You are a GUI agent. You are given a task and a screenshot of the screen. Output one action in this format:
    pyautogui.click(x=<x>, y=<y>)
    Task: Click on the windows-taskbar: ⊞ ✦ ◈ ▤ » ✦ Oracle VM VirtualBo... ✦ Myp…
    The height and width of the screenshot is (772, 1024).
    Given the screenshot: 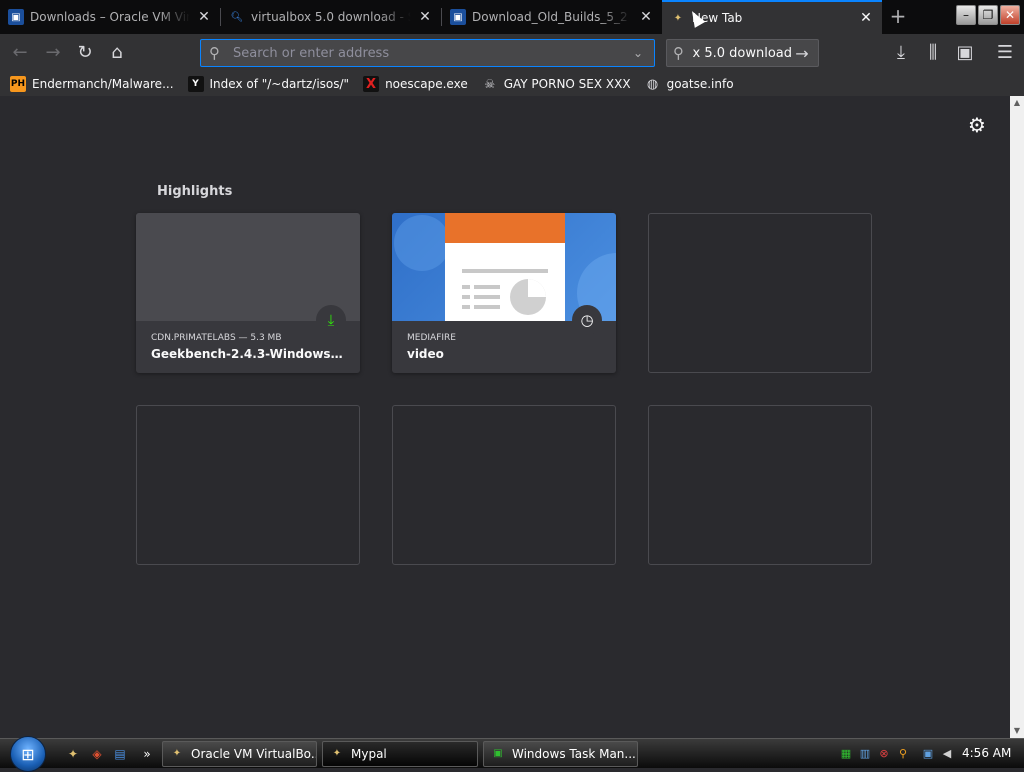 What is the action you would take?
    pyautogui.click(x=512, y=754)
    